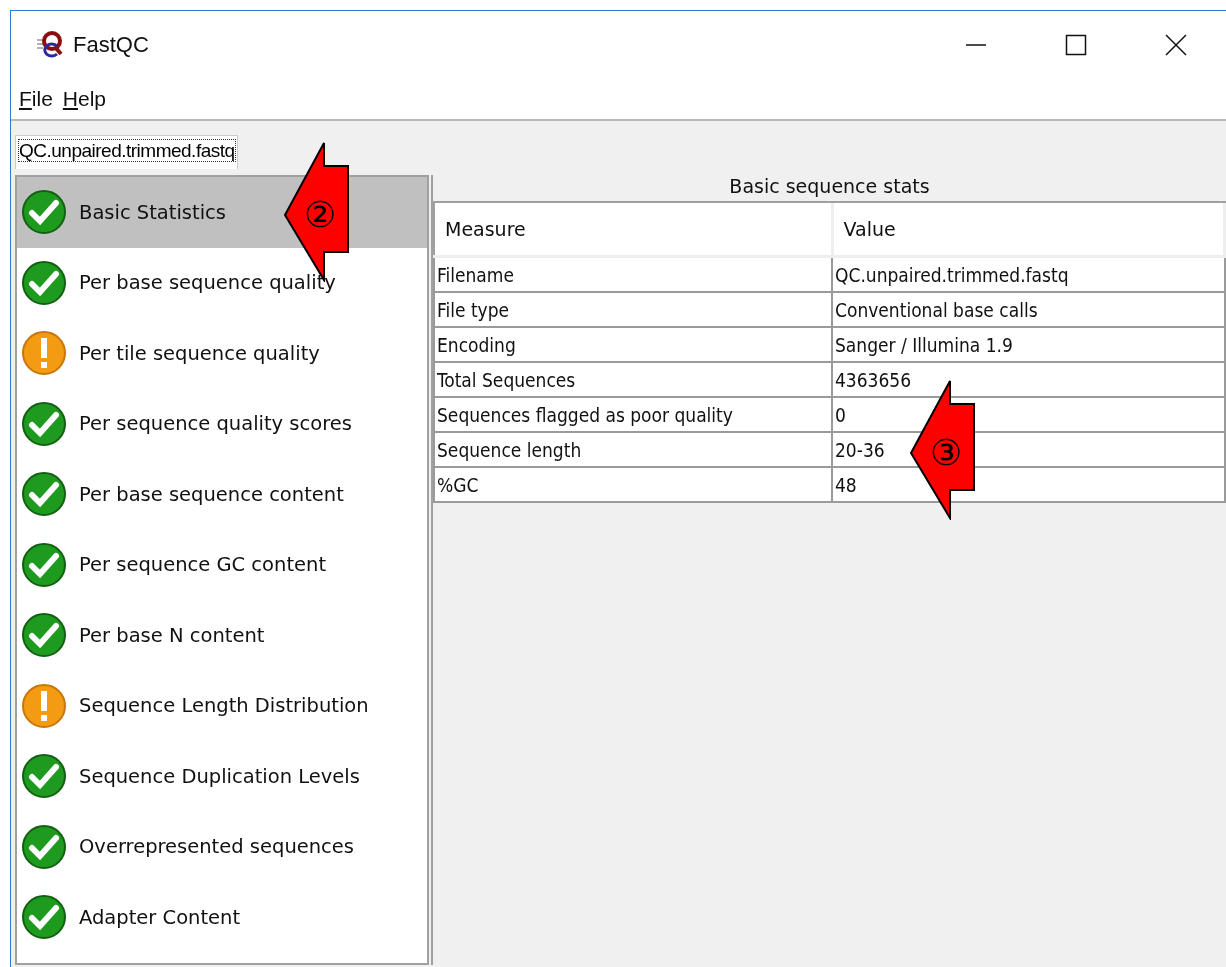 This screenshot has height=967, width=1226. Describe the element at coordinates (216, 847) in the screenshot. I see `module-label: Overrepresented sequences` at that location.